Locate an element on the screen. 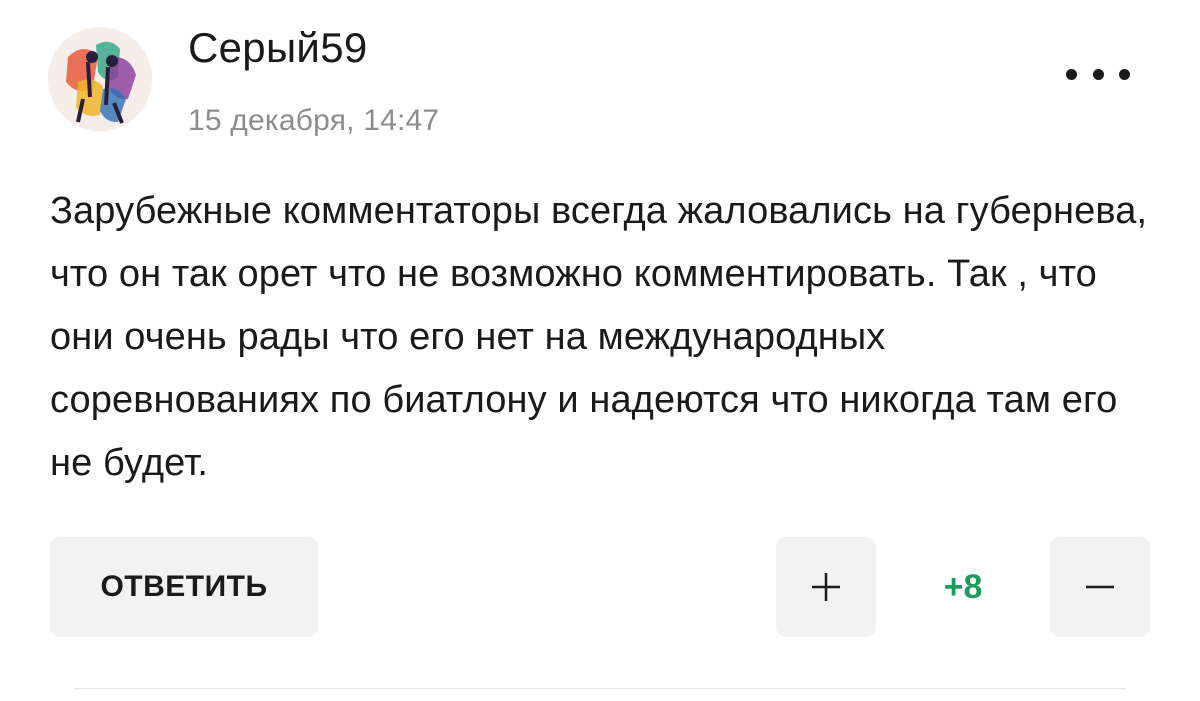 This screenshot has height=701, width=1200. more-dots-icon is located at coordinates (1098, 74).